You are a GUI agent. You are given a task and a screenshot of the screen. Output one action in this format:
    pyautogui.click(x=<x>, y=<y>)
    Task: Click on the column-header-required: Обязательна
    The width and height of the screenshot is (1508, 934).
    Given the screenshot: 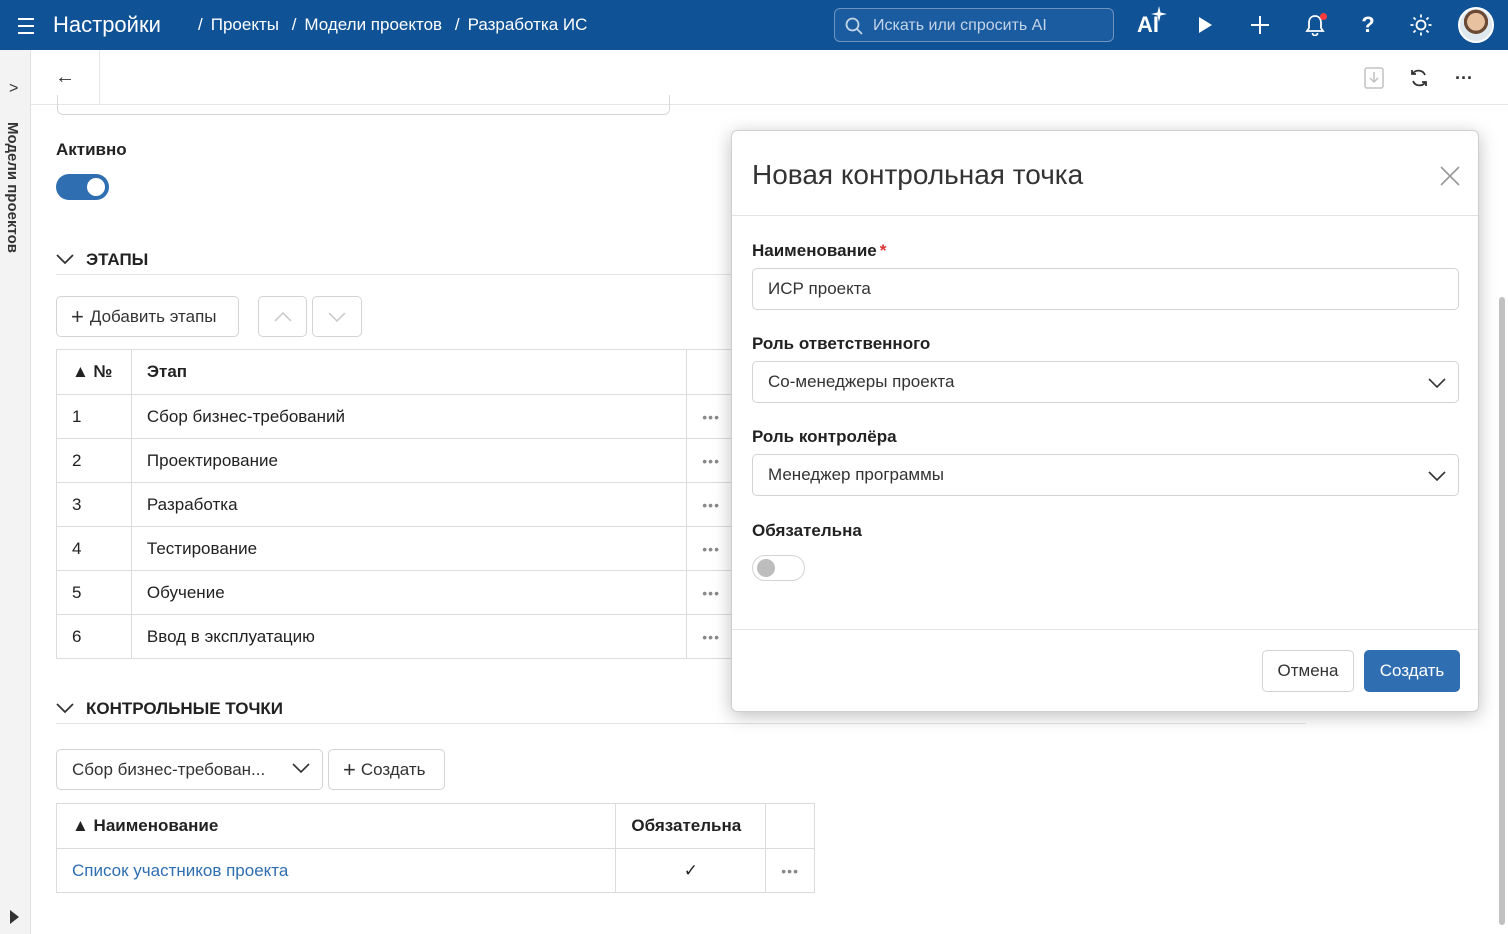 What is the action you would take?
    pyautogui.click(x=691, y=826)
    